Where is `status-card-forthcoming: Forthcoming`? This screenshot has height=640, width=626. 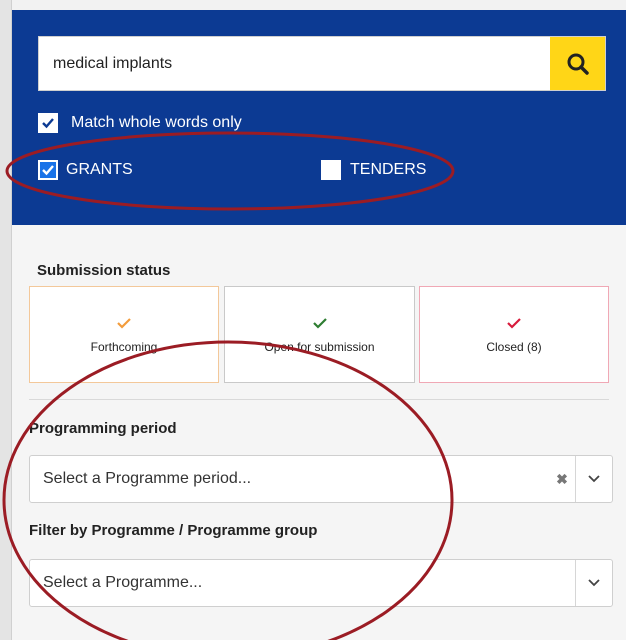 status-card-forthcoming: Forthcoming is located at coordinates (124, 334).